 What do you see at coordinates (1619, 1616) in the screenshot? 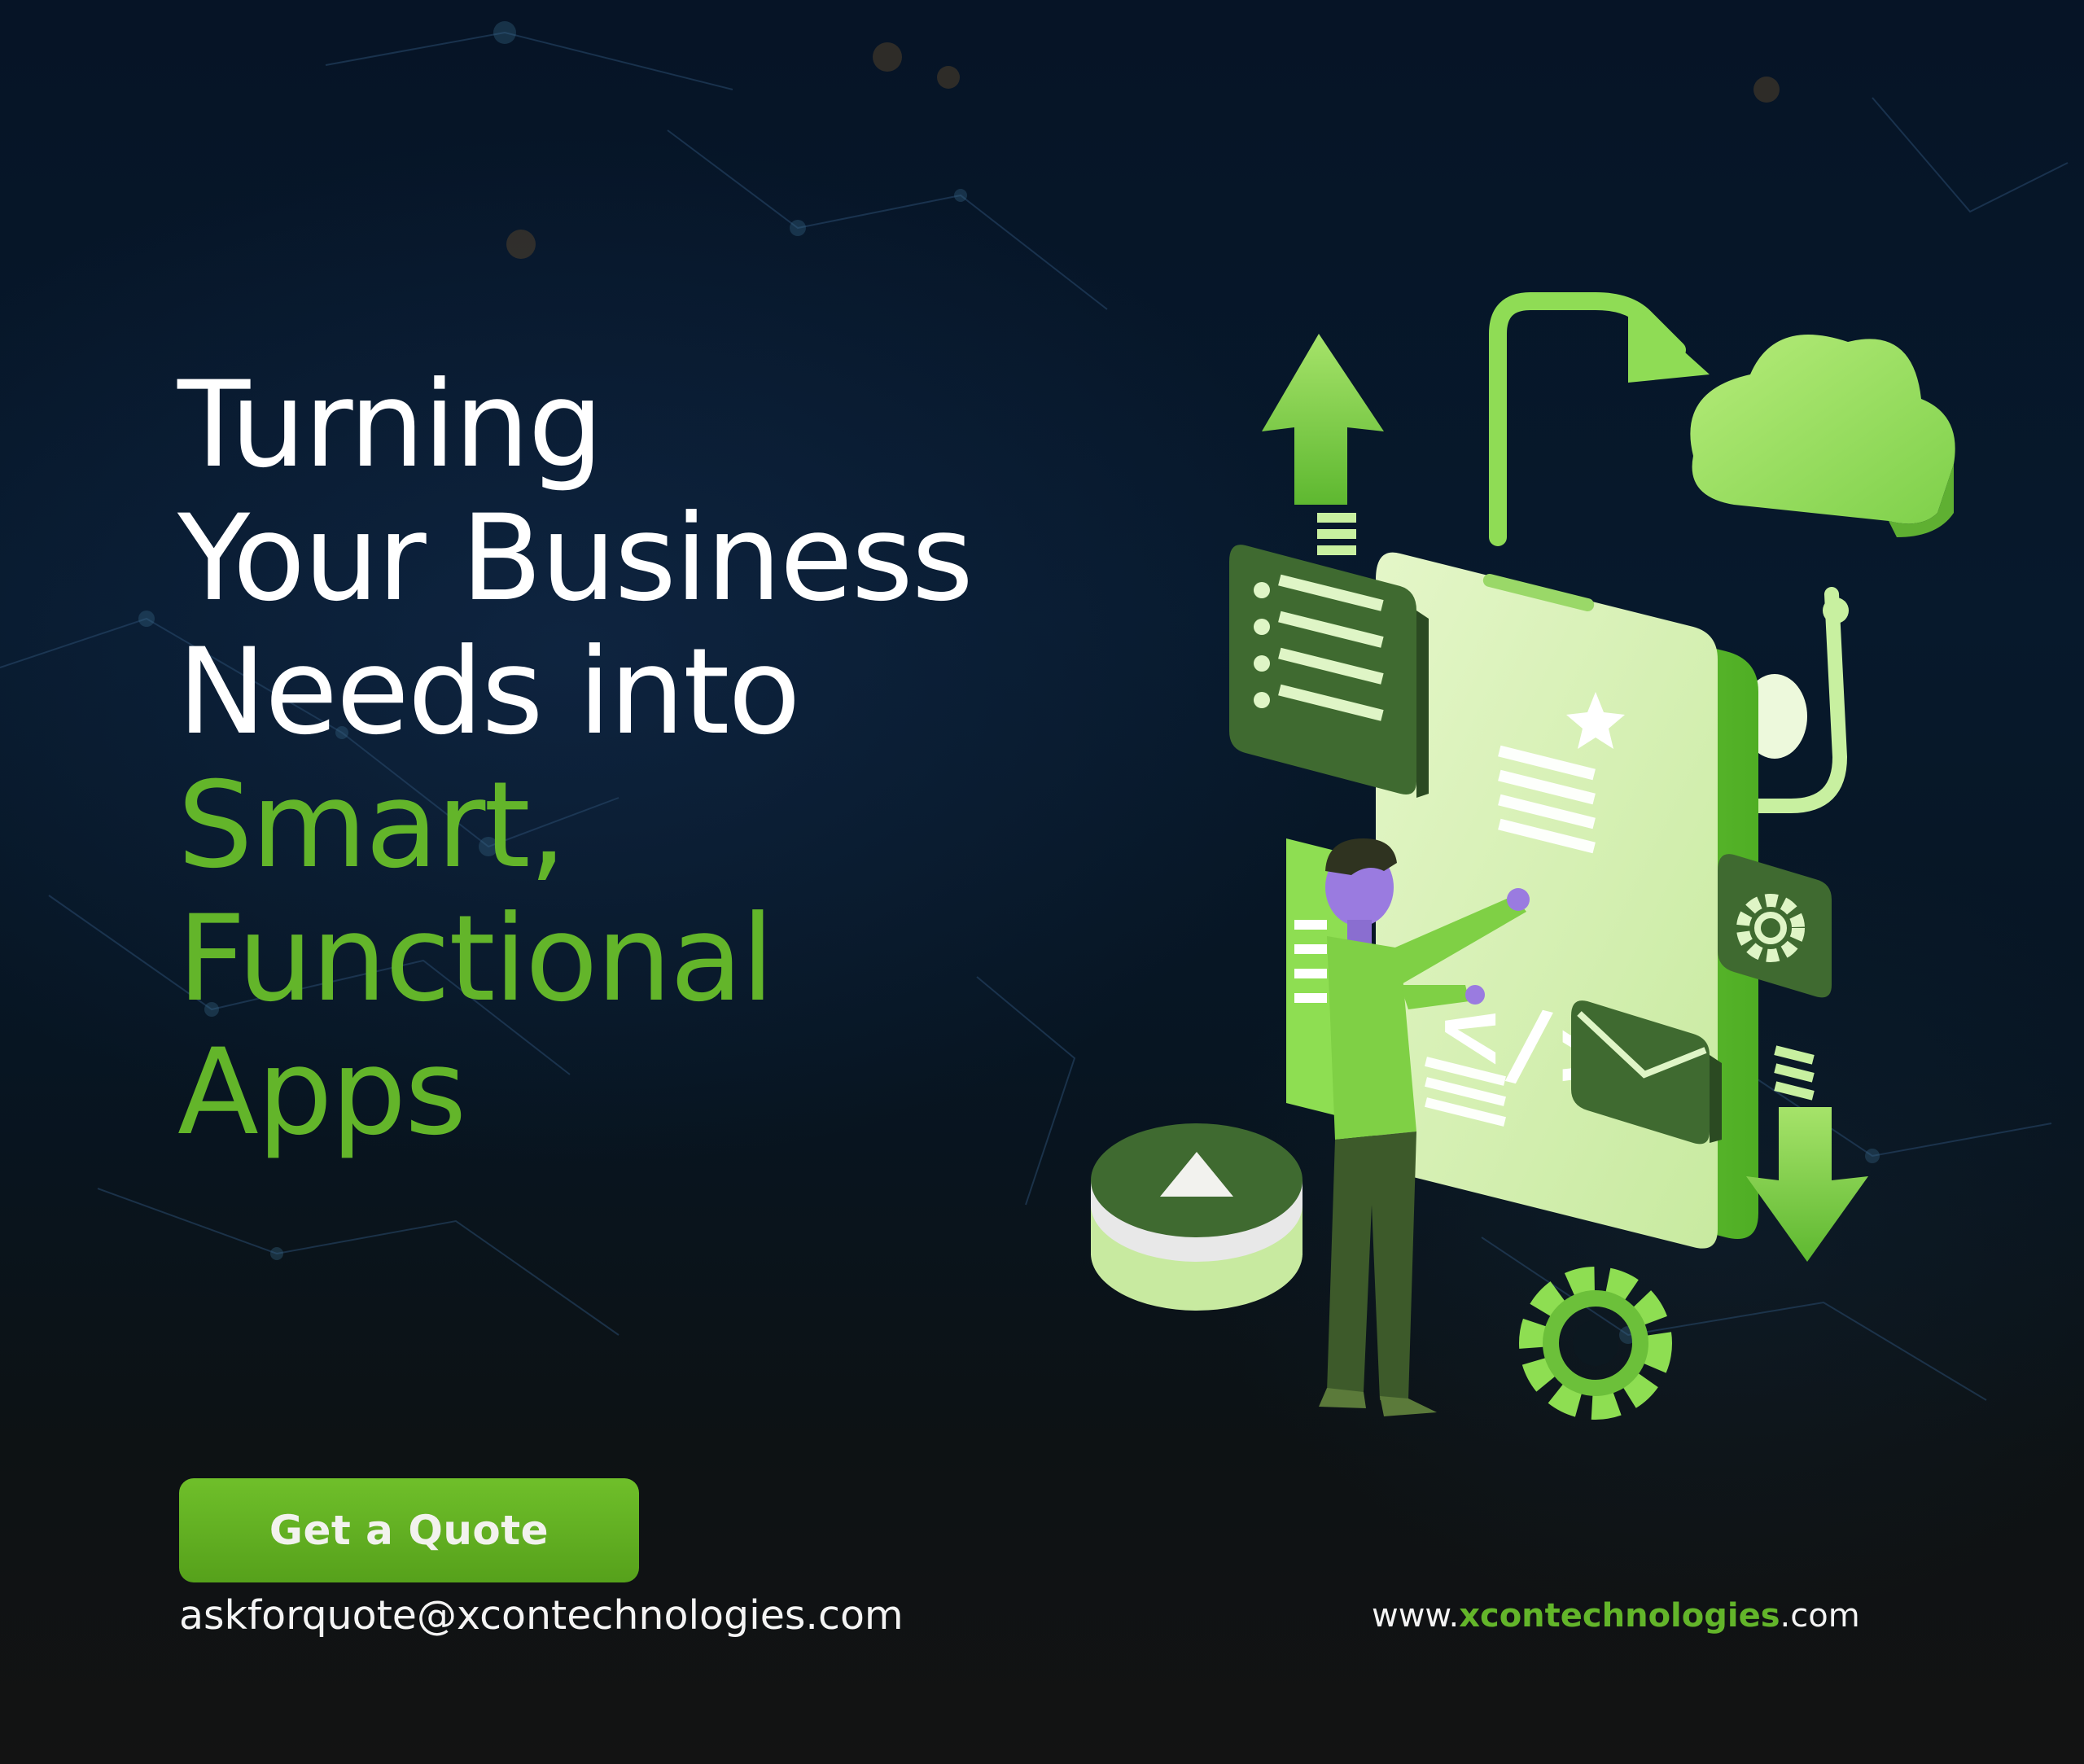
I see `website-brand: xcontechnologies` at bounding box center [1619, 1616].